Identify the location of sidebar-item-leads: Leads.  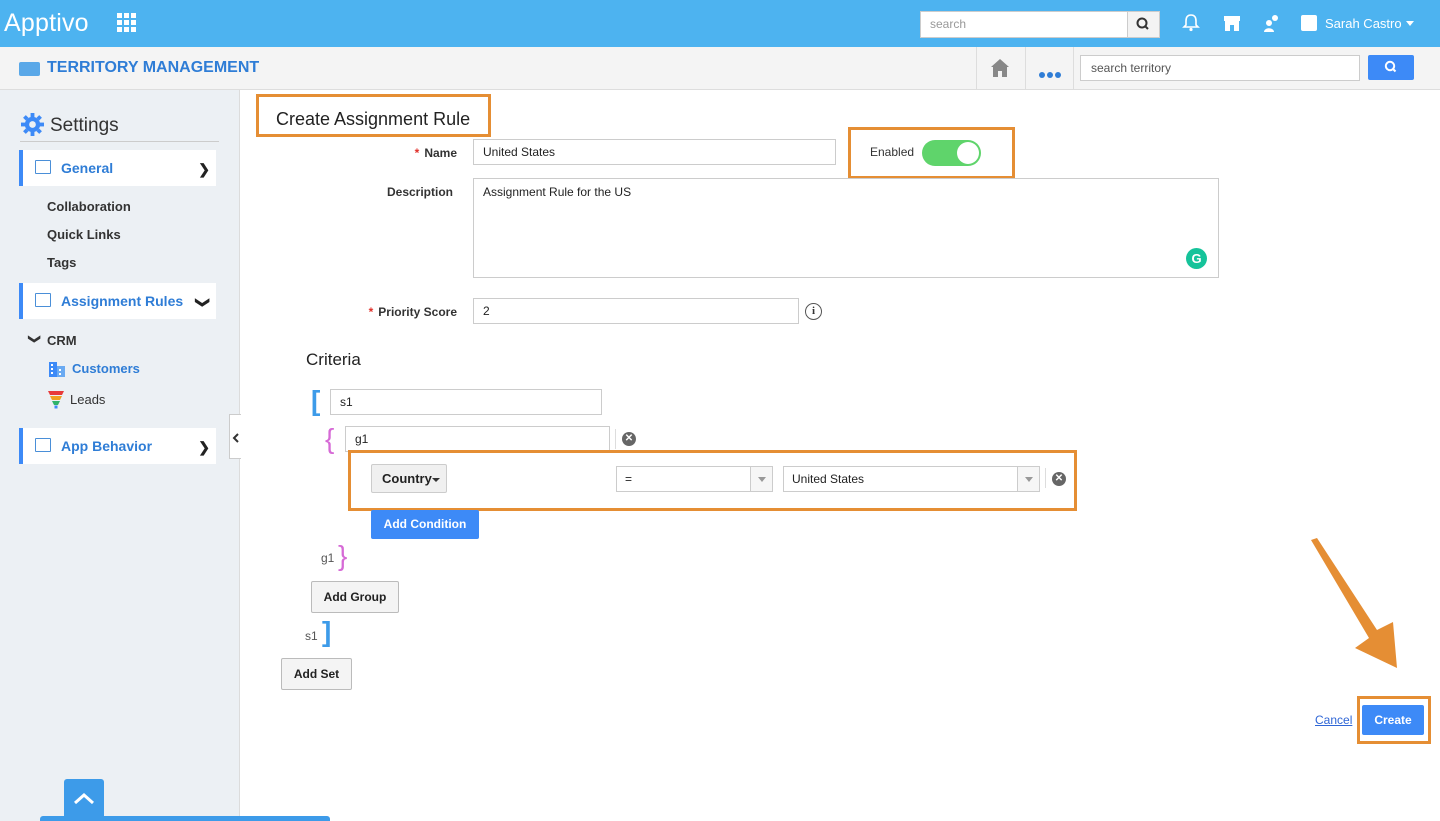
(87, 399).